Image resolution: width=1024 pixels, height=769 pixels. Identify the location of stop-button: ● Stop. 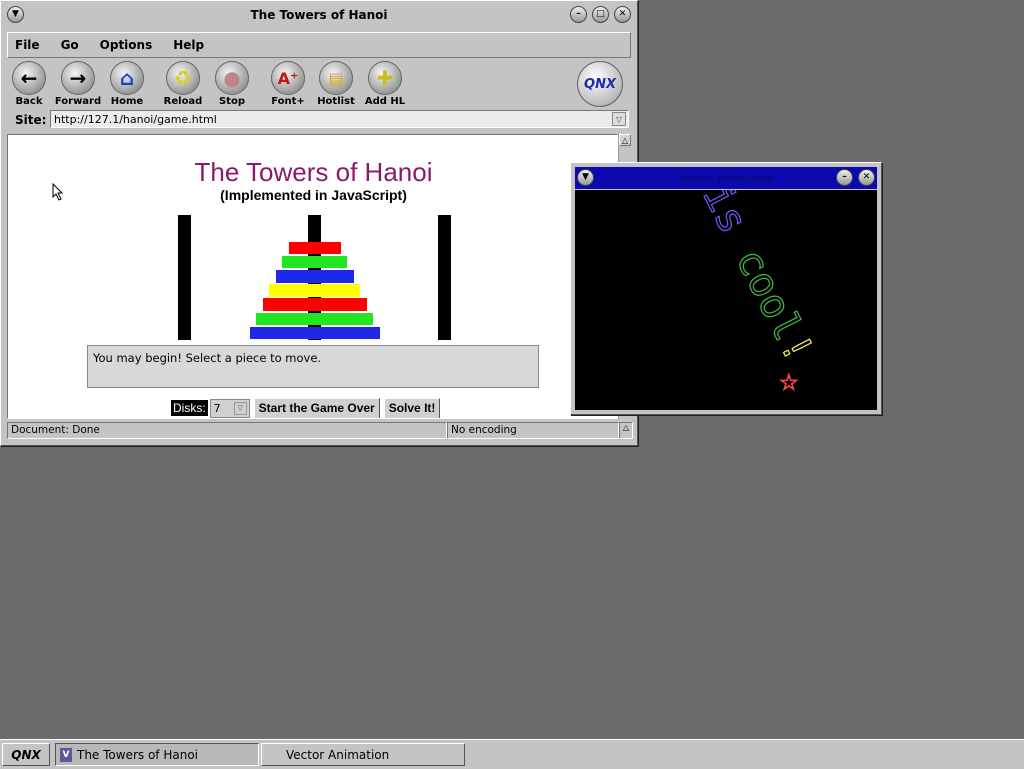
(232, 83).